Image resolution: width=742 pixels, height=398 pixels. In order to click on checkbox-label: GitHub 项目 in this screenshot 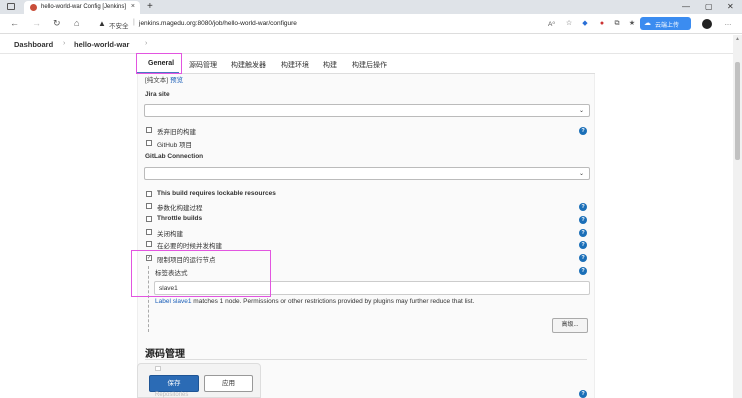, I will do `click(175, 145)`.